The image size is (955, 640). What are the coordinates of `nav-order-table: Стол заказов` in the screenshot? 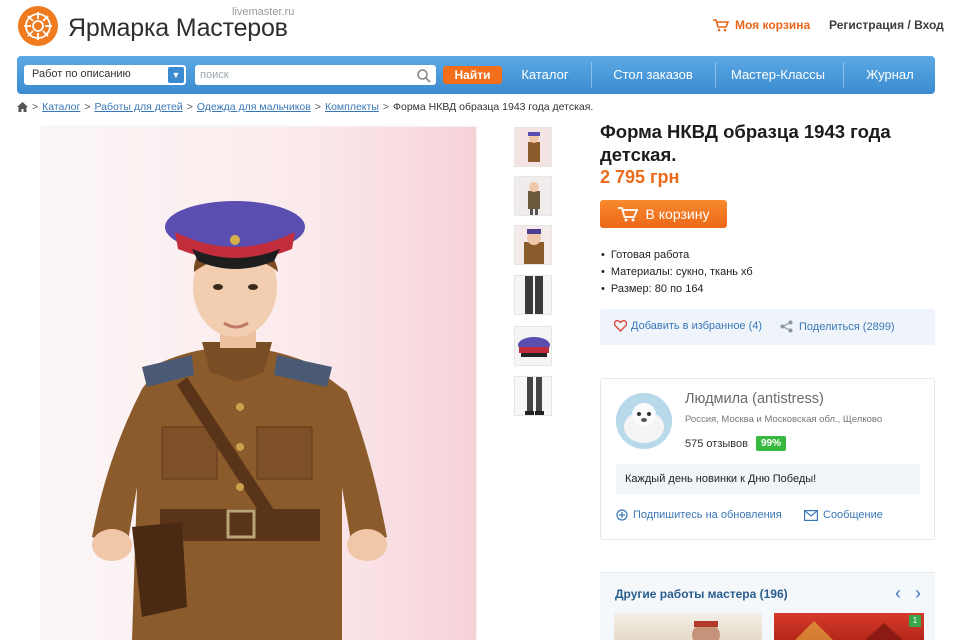 It's located at (653, 75).